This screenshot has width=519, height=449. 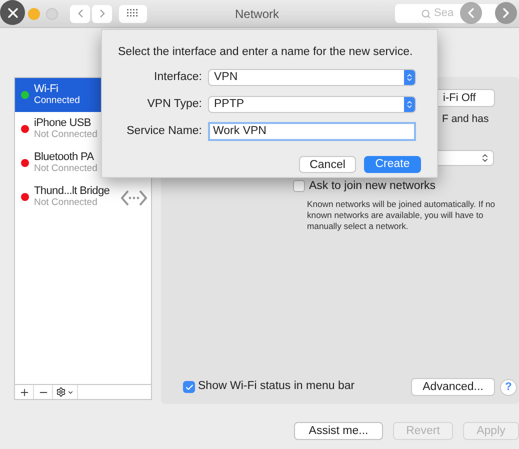 What do you see at coordinates (299, 186) in the screenshot?
I see `ask-checkbox` at bounding box center [299, 186].